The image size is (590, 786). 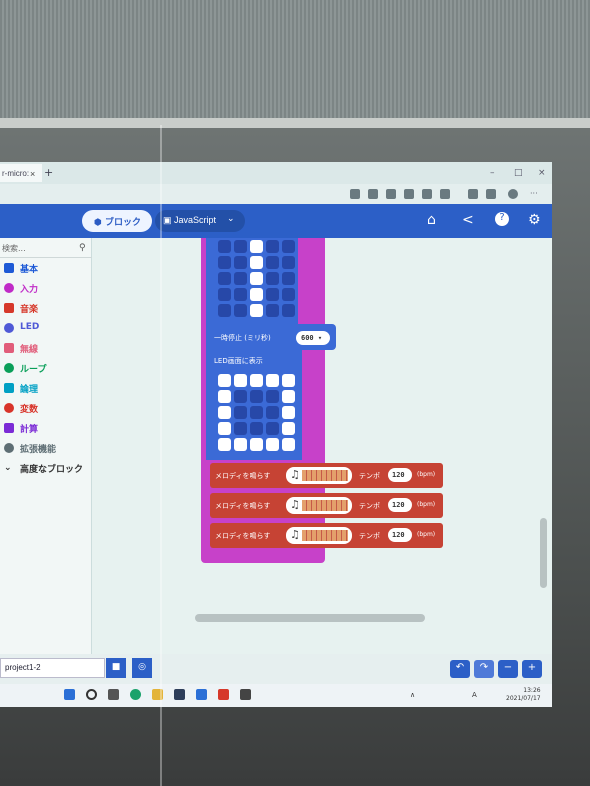 What do you see at coordinates (46, 348) in the screenshot?
I see `toolbox-category: 無線` at bounding box center [46, 348].